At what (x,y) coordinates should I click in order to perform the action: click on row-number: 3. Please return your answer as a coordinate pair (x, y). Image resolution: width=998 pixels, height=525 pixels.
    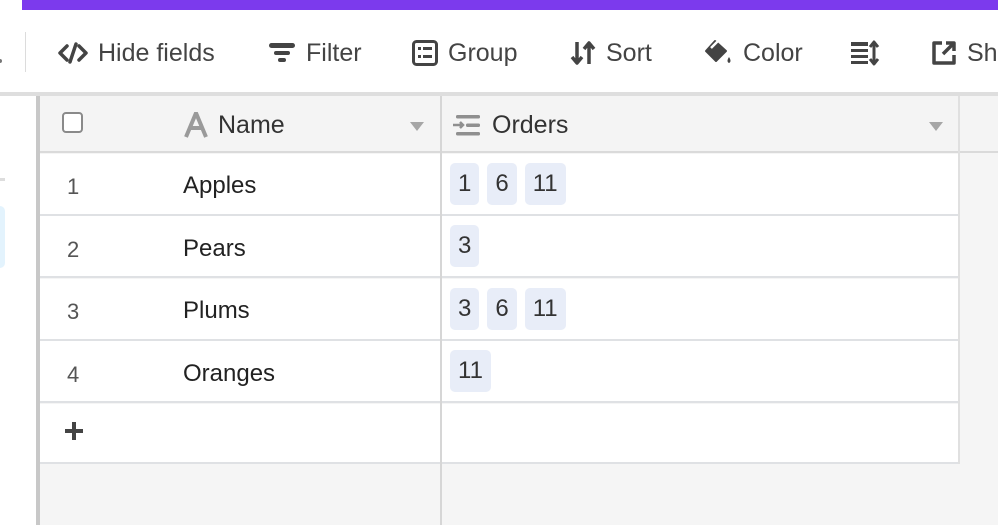
    Looking at the image, I should click on (73, 311).